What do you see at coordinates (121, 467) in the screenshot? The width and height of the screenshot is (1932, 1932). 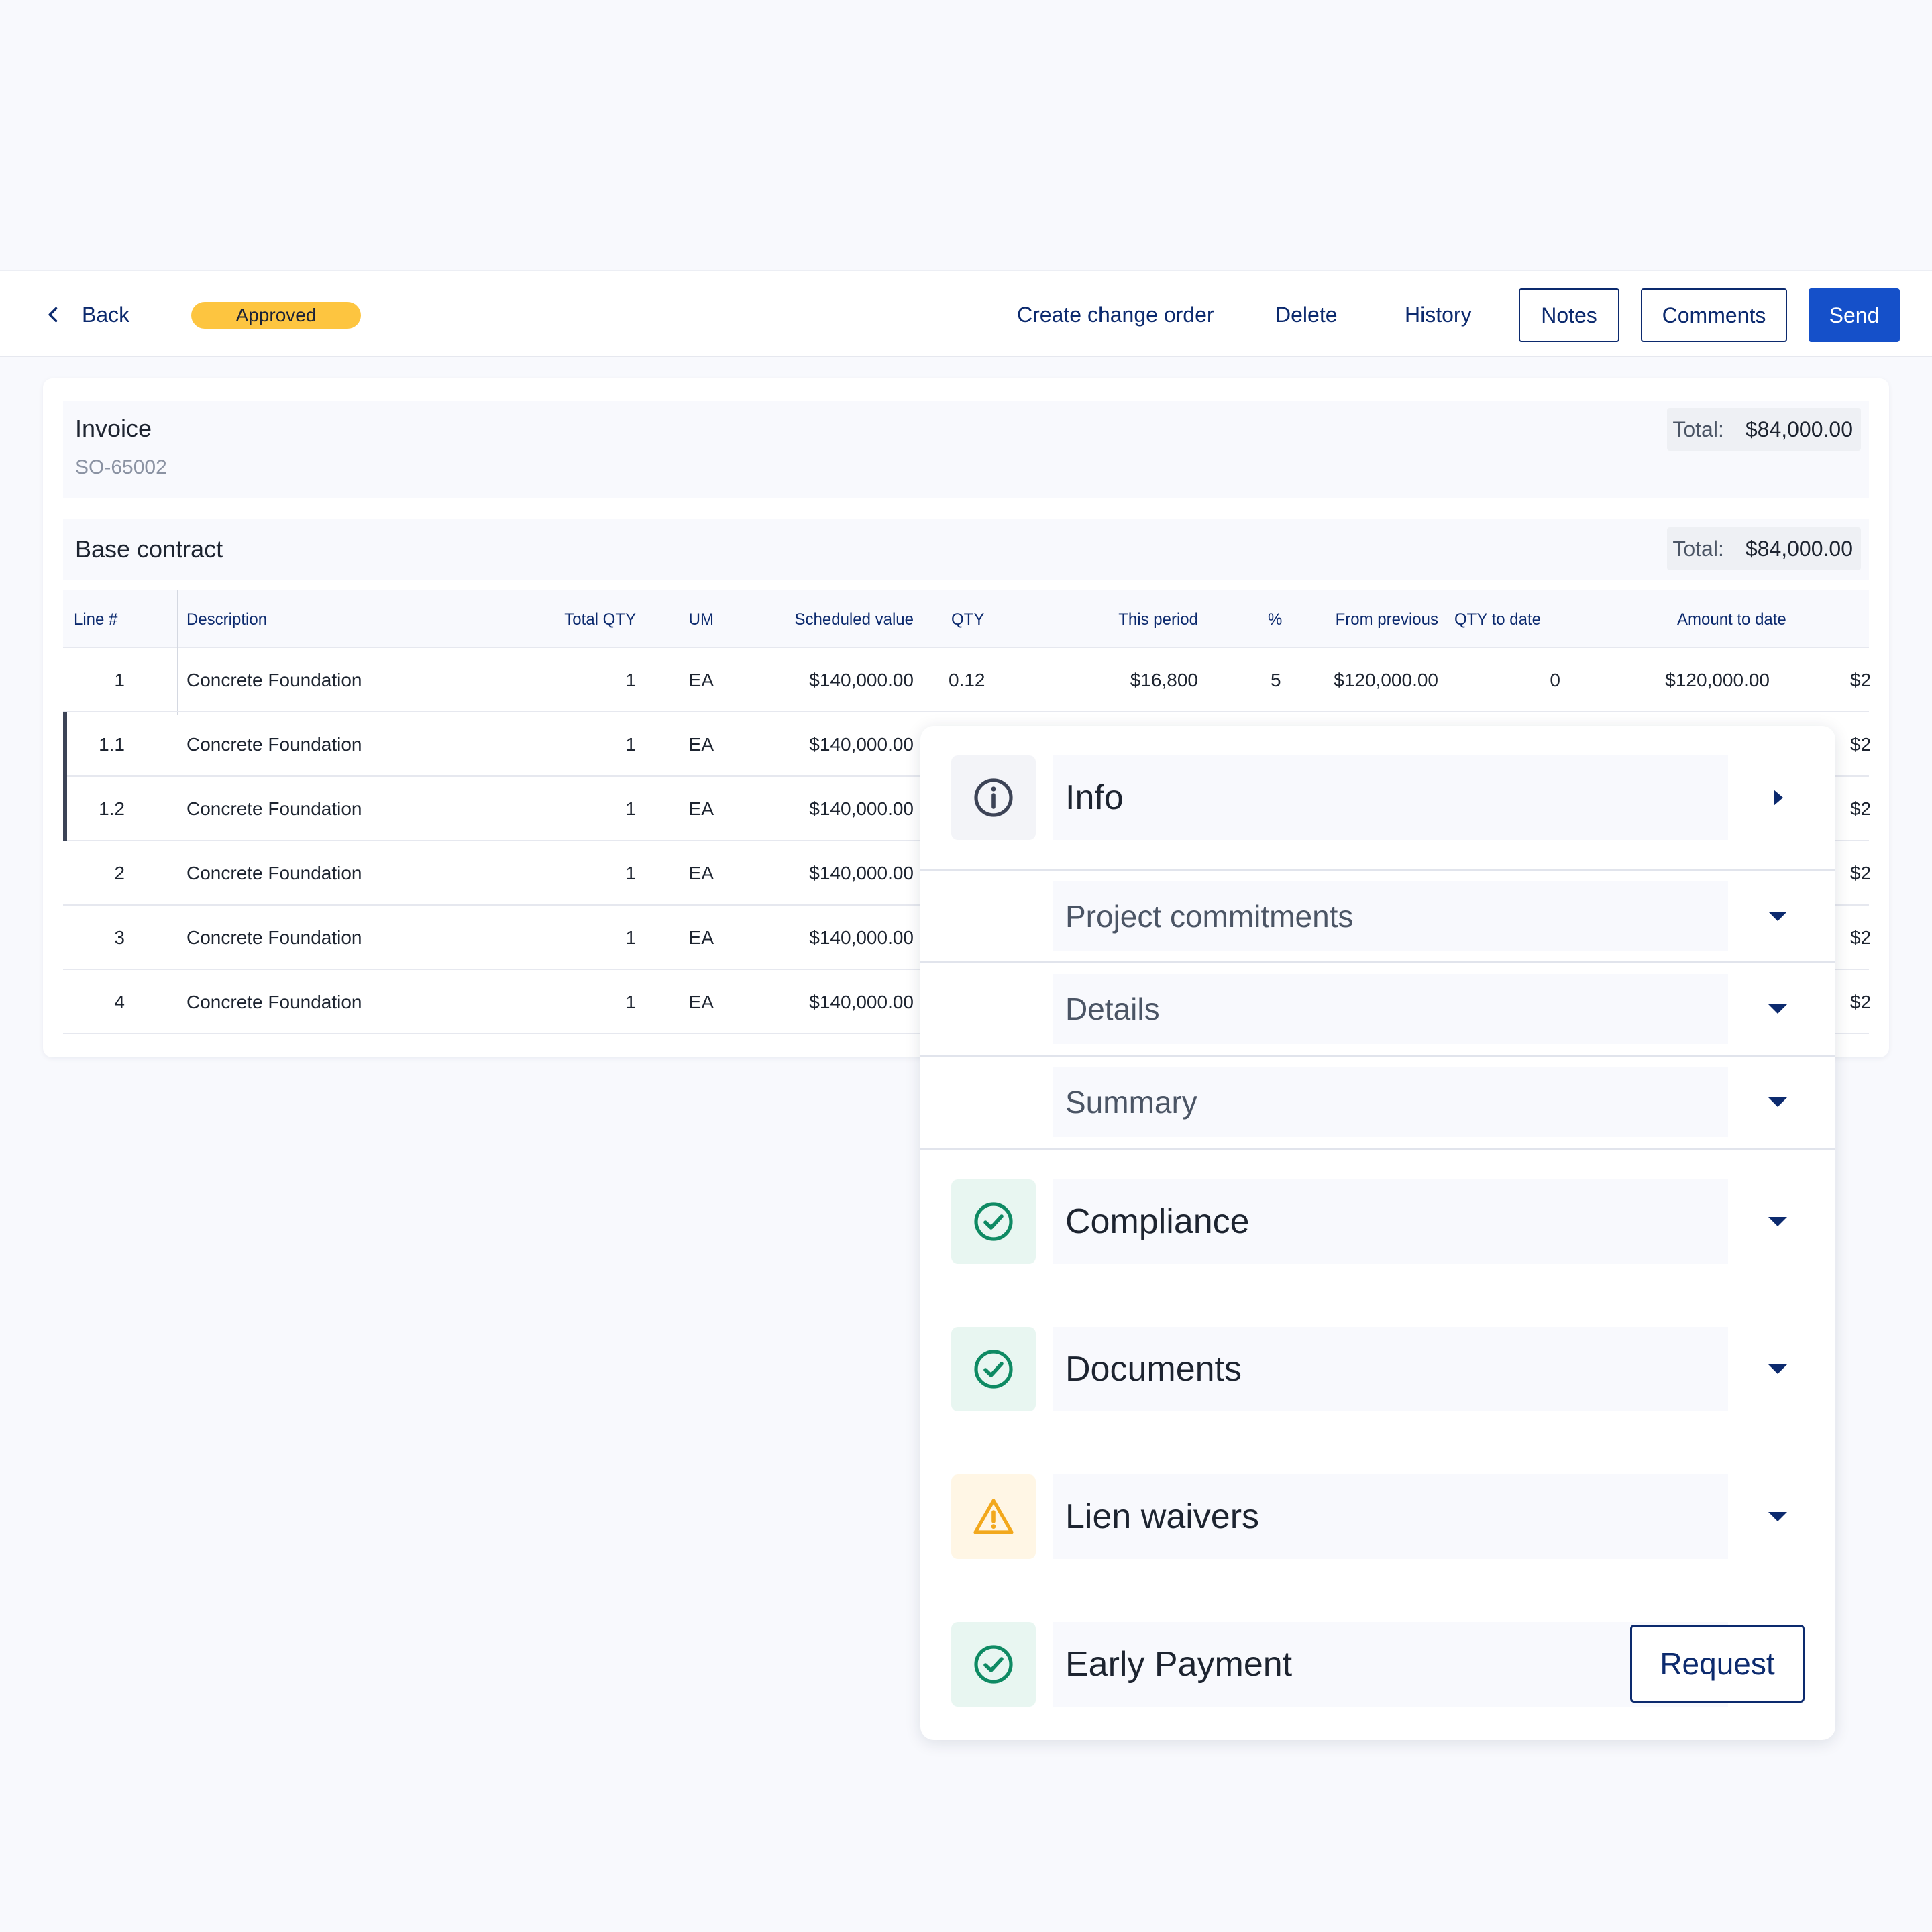 I see `invoice-number: SO-65002` at bounding box center [121, 467].